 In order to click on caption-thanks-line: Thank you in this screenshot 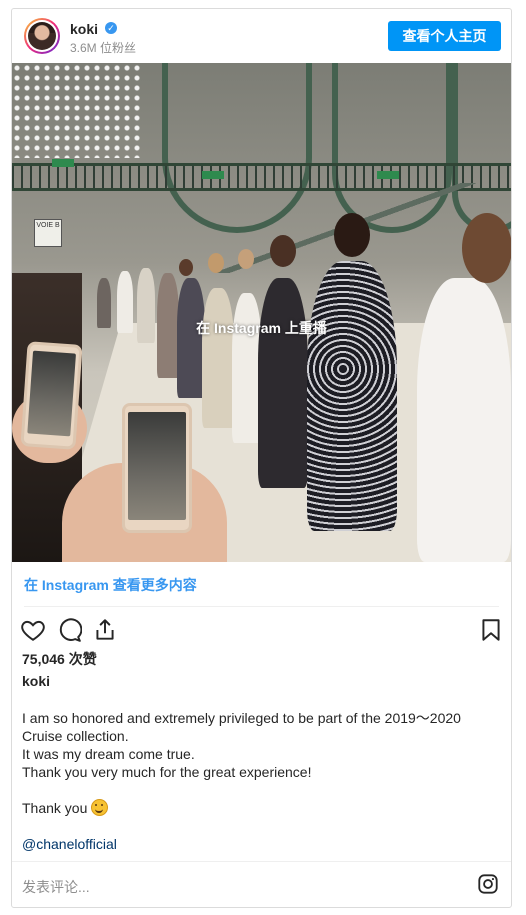, I will do `click(262, 808)`.